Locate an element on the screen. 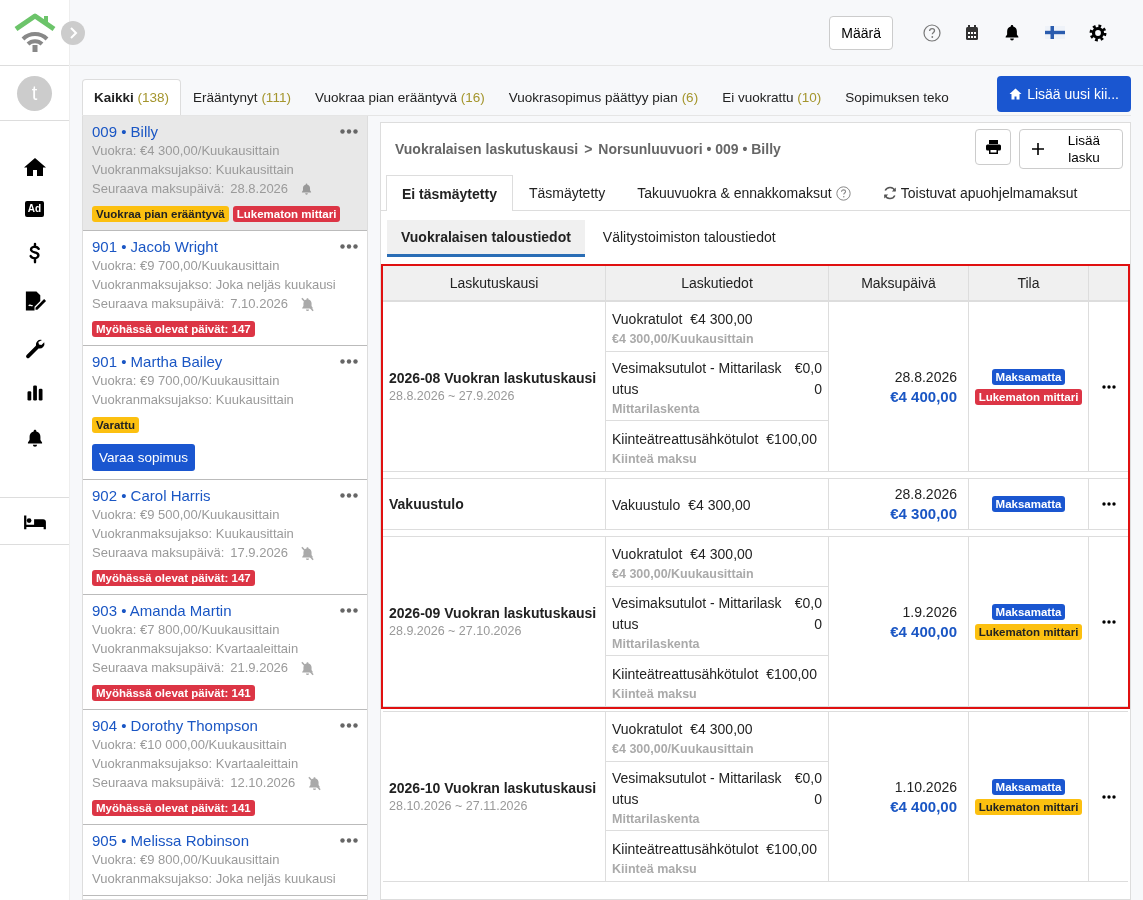 This screenshot has height=900, width=1143. tenant-card: 901 • Jacob Wright Vuokra: €9 700,00/Kuukausittain Vuokranmaksujakso: Joka neljäs kuukausi Seuraava maksupäivä: 7.10.2026 Myöhässä olevat päivät: 147 is located at coordinates (225, 288).